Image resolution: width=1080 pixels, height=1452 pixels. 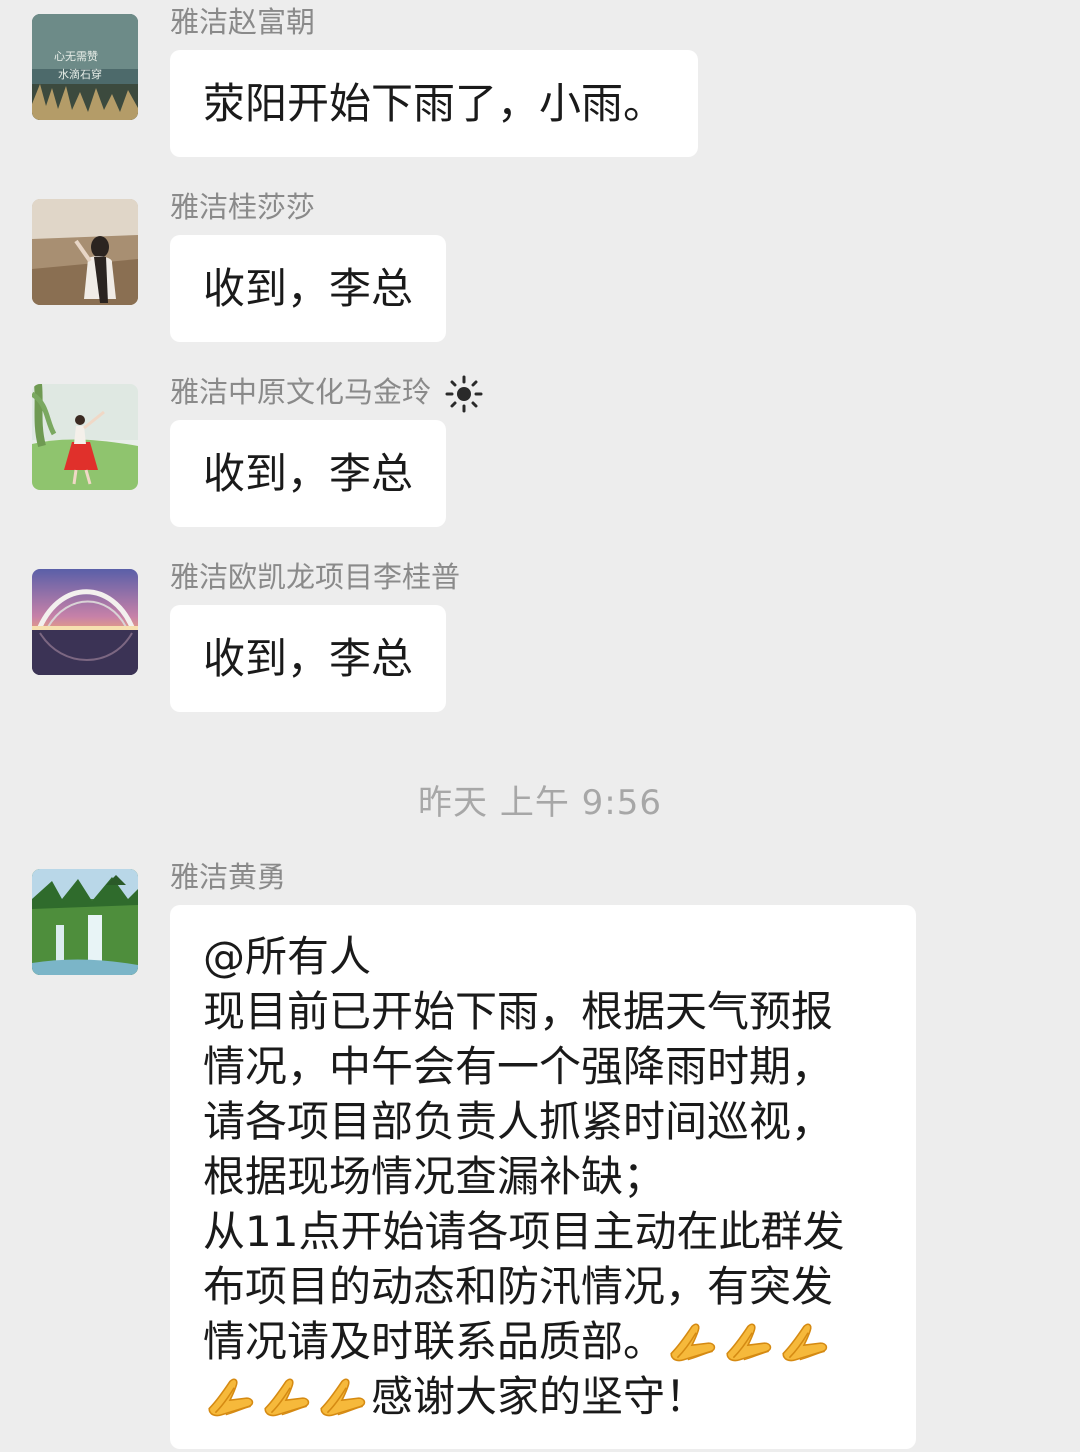 I want to click on message-line: 从11点开始请各项目主动在此群发, so click(x=524, y=1231).